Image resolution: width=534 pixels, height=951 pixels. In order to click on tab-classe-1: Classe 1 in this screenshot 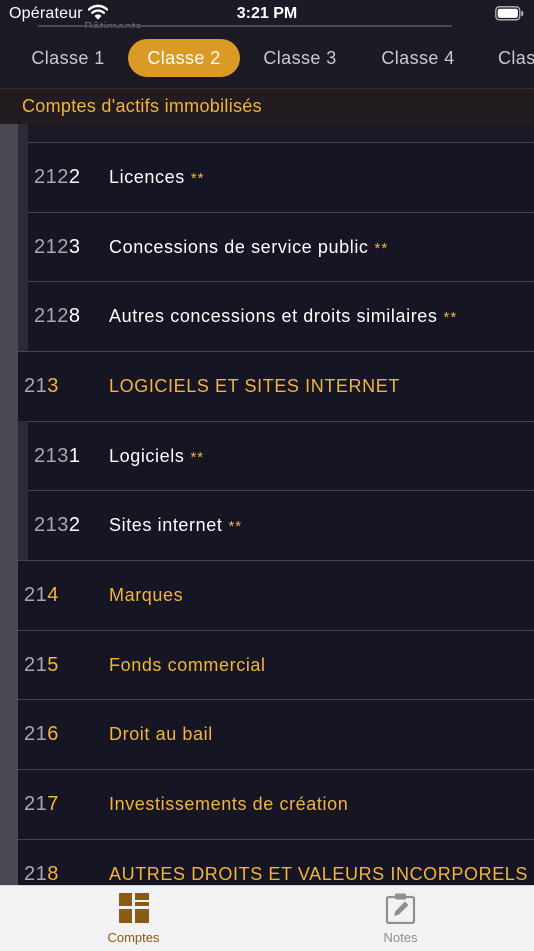, I will do `click(68, 58)`.